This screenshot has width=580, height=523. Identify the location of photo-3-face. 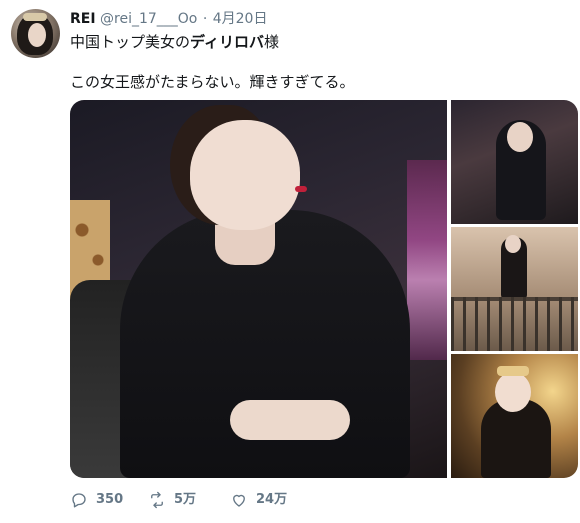
(513, 244).